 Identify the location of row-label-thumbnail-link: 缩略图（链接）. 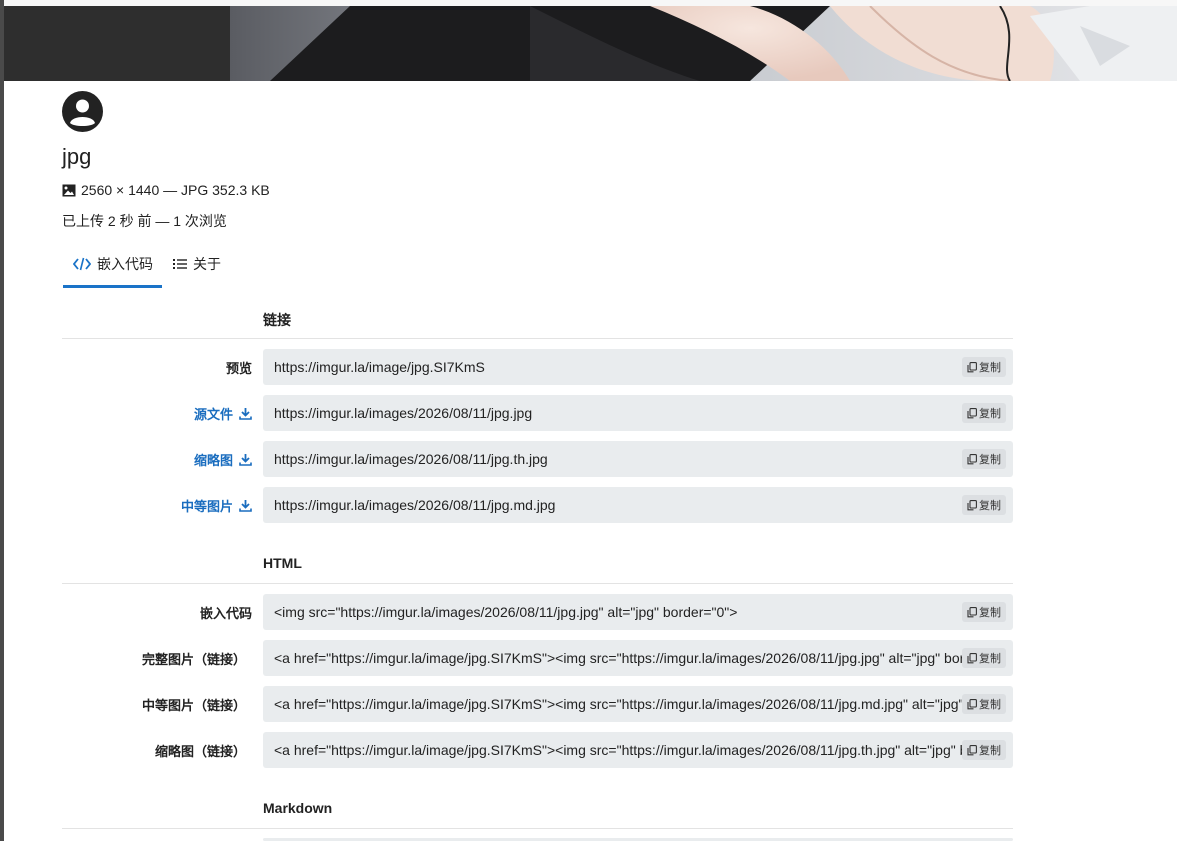
(200, 751).